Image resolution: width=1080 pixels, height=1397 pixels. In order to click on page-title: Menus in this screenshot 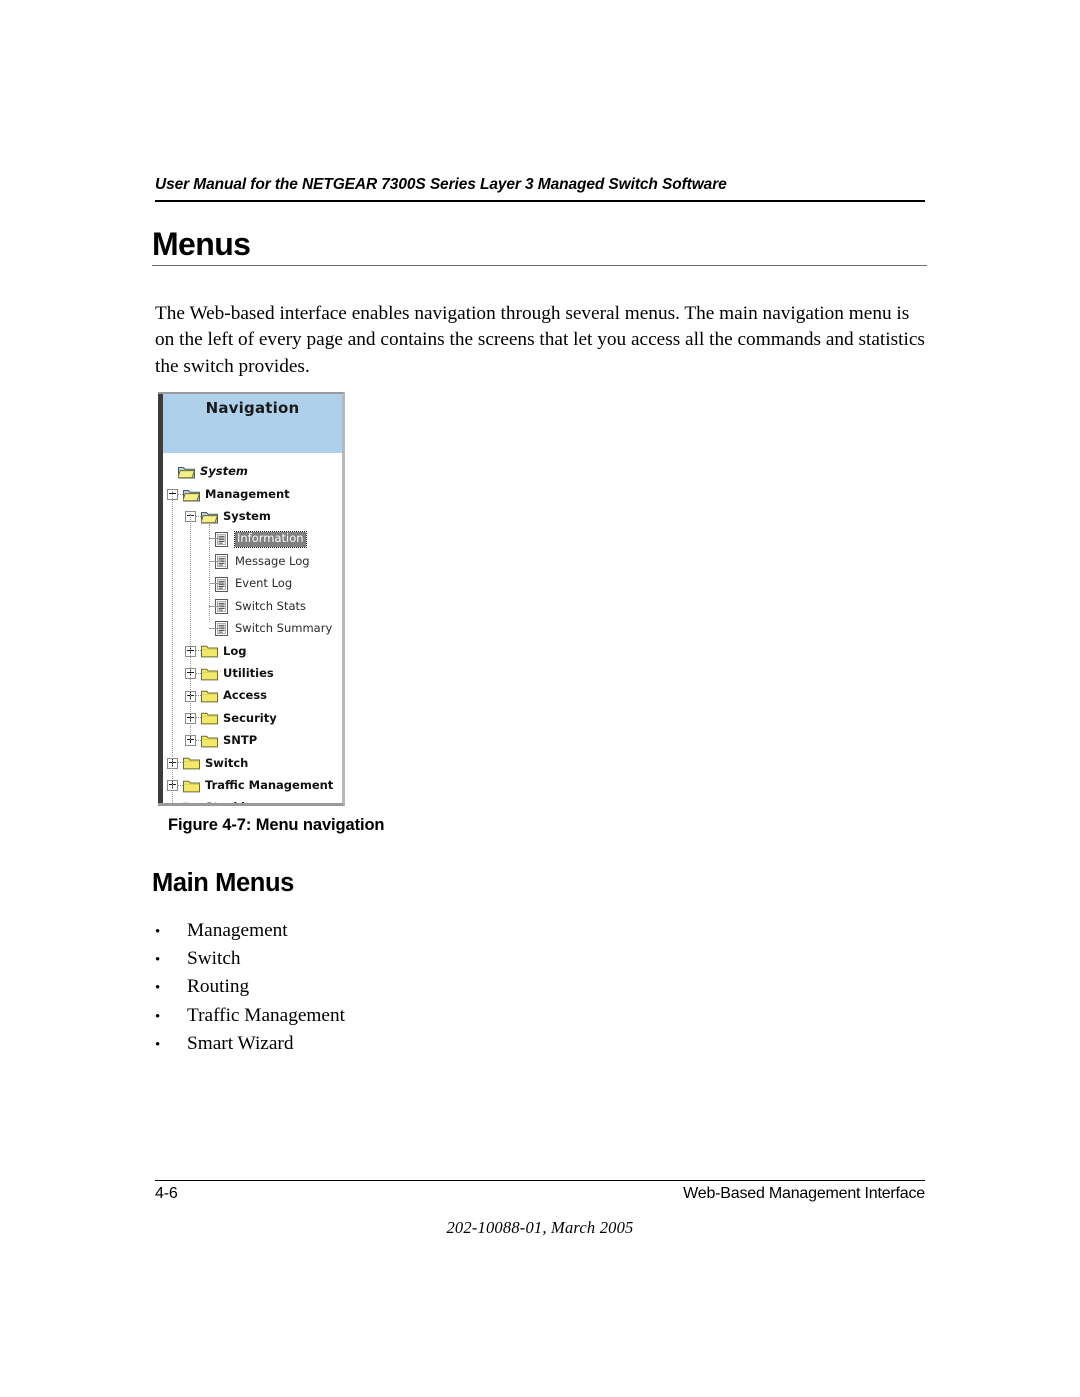, I will do `click(201, 244)`.